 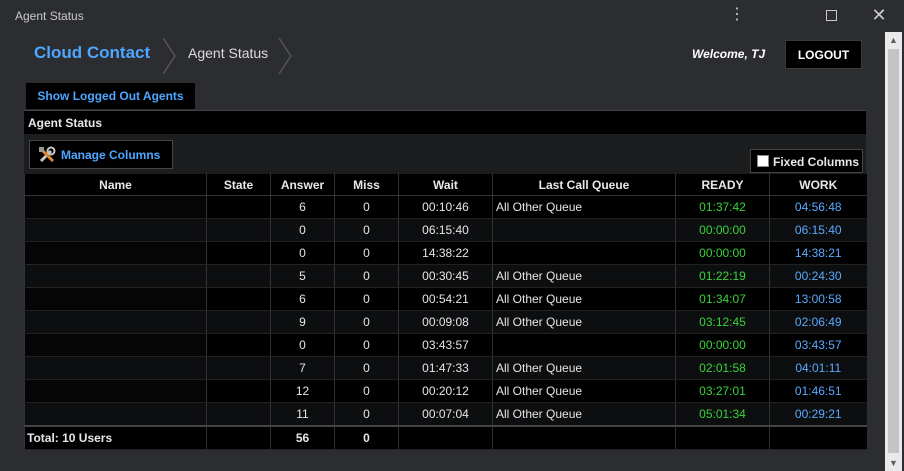 I want to click on cell-work: 00:29:21, so click(x=818, y=414).